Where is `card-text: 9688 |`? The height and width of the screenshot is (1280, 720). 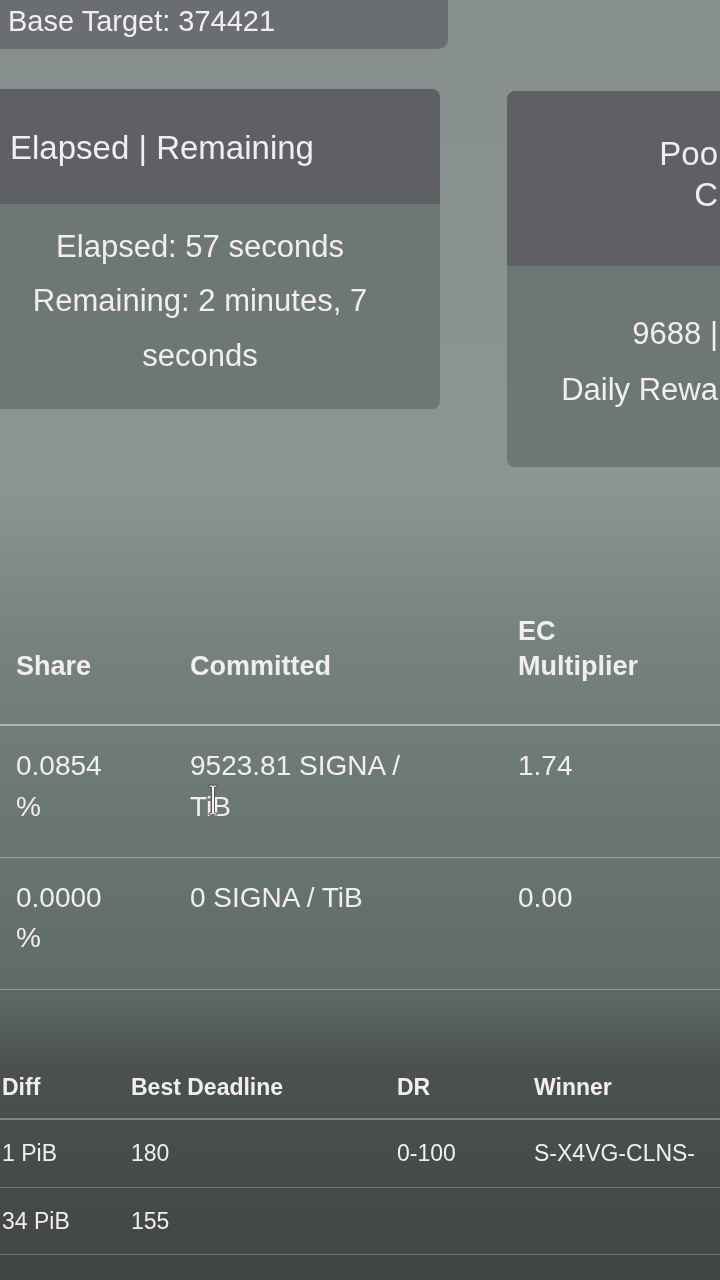
card-text: 9688 | is located at coordinates (674, 333).